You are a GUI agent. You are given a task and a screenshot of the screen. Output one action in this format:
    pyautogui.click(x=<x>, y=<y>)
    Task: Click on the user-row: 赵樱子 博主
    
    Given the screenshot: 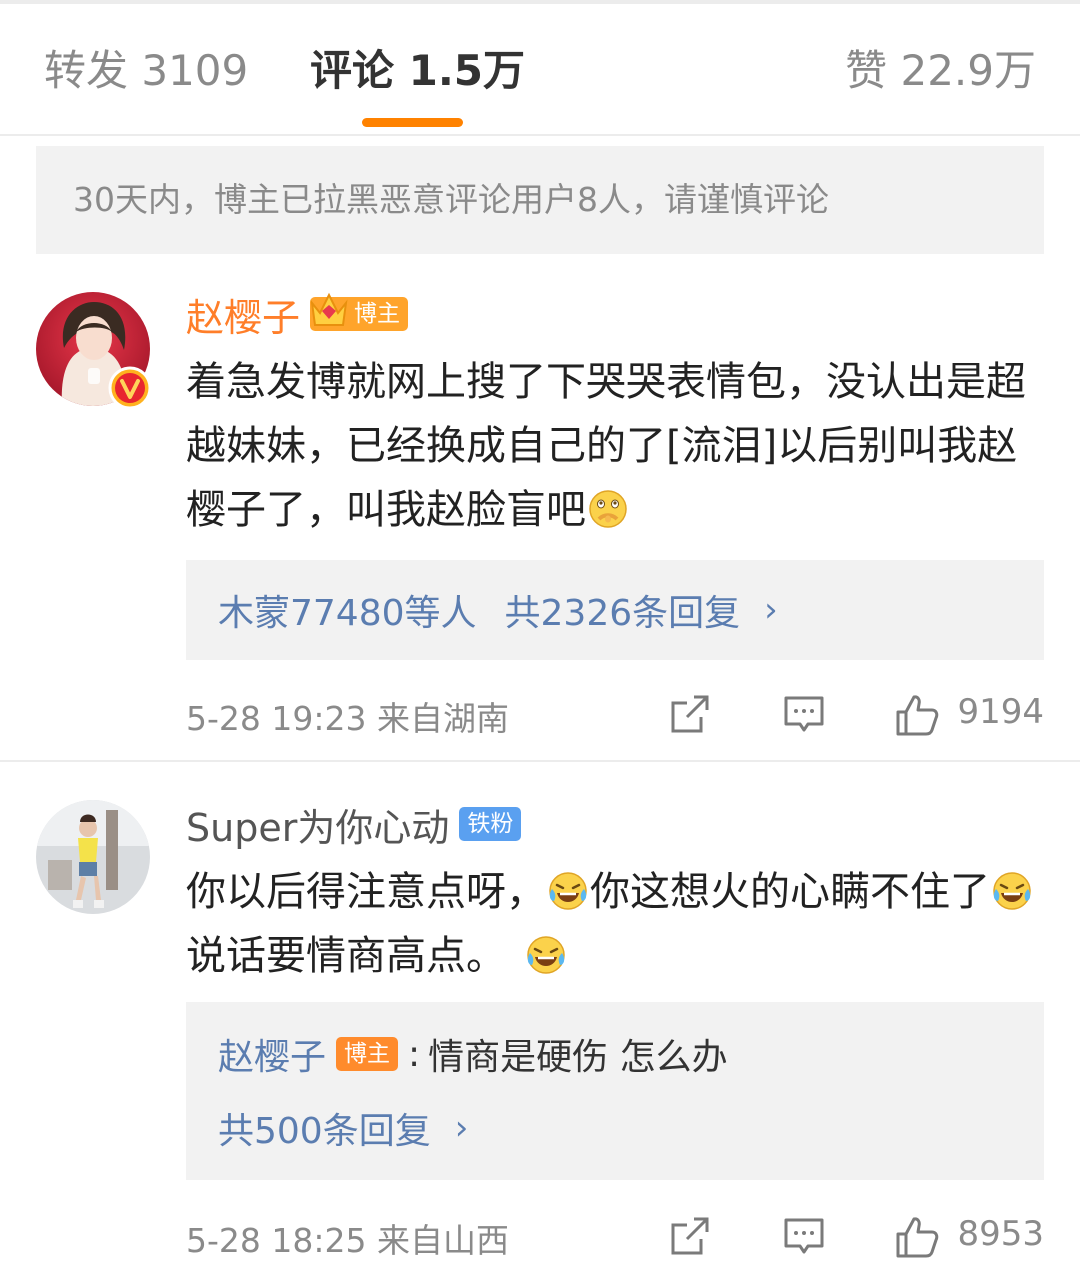 What is the action you would take?
    pyautogui.click(x=297, y=314)
    